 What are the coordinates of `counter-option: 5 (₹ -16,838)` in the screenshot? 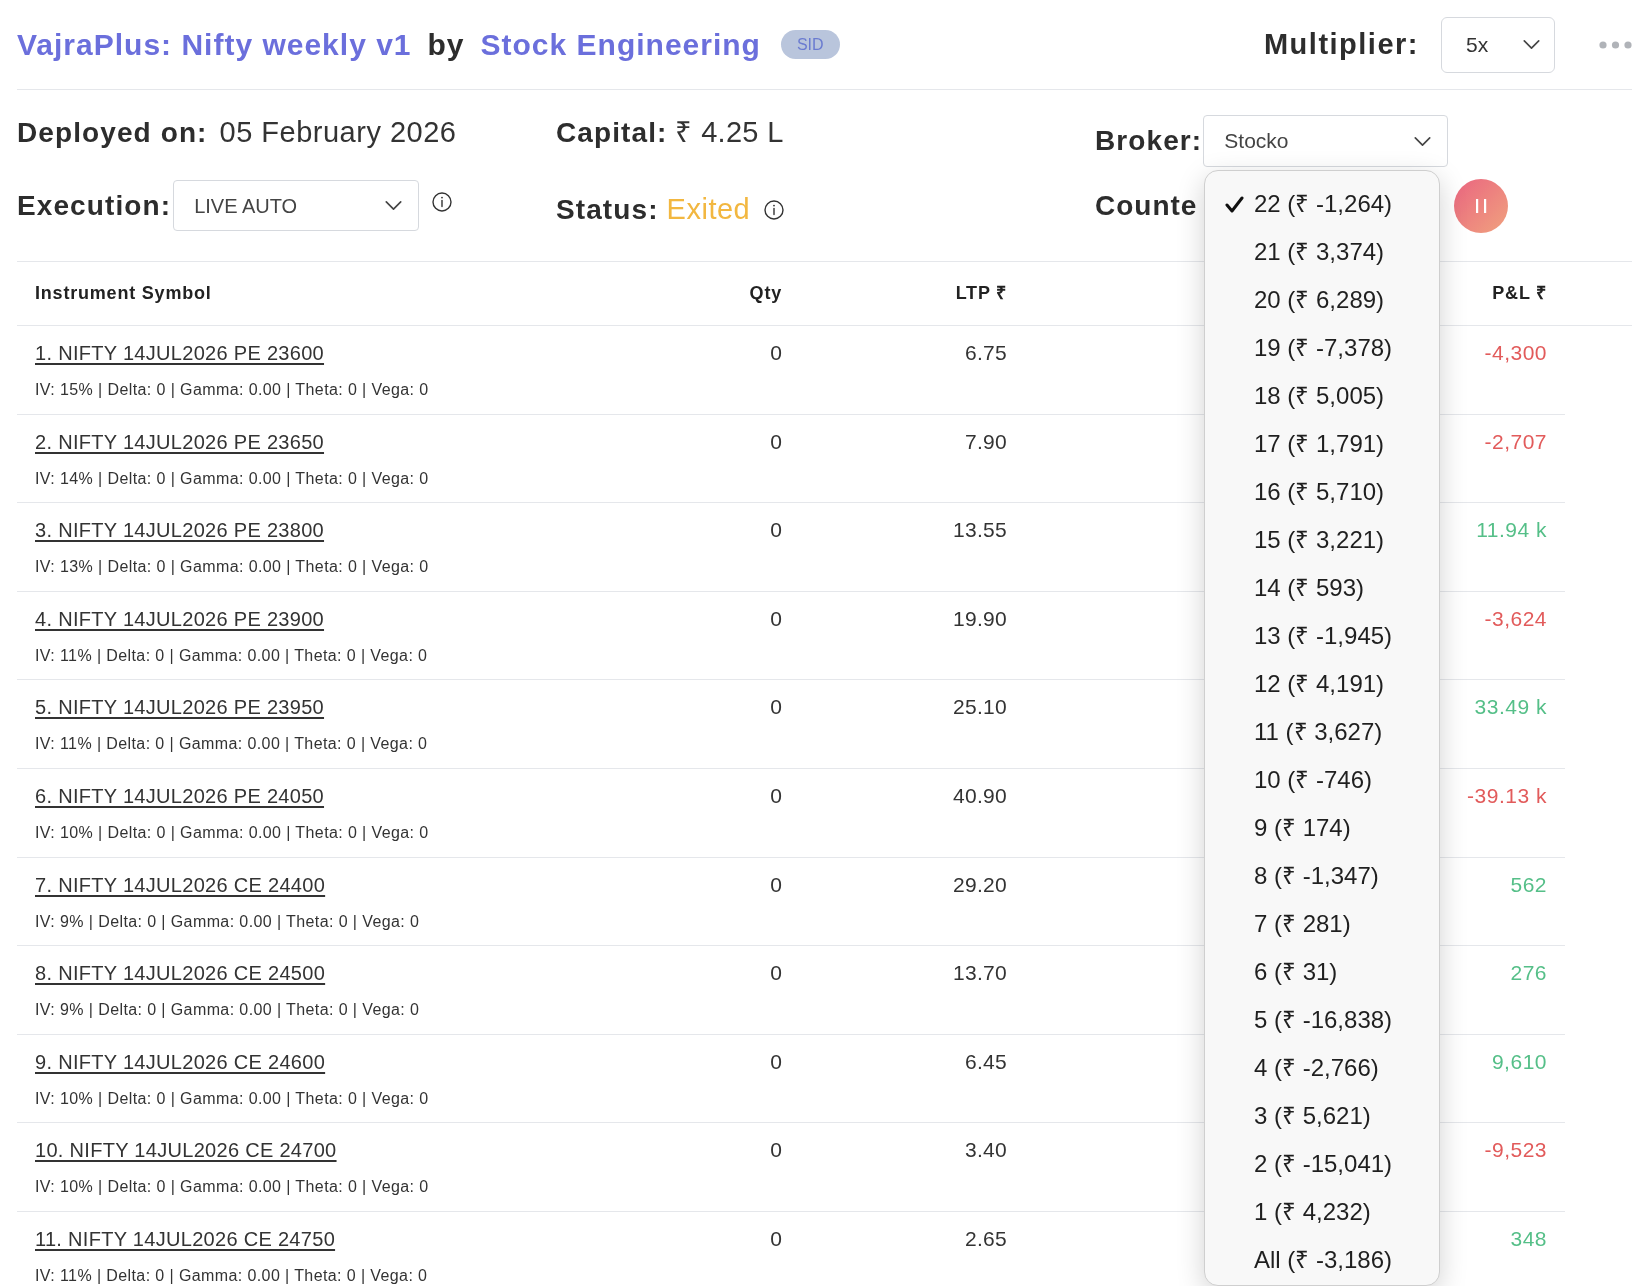 It's located at (1322, 1020).